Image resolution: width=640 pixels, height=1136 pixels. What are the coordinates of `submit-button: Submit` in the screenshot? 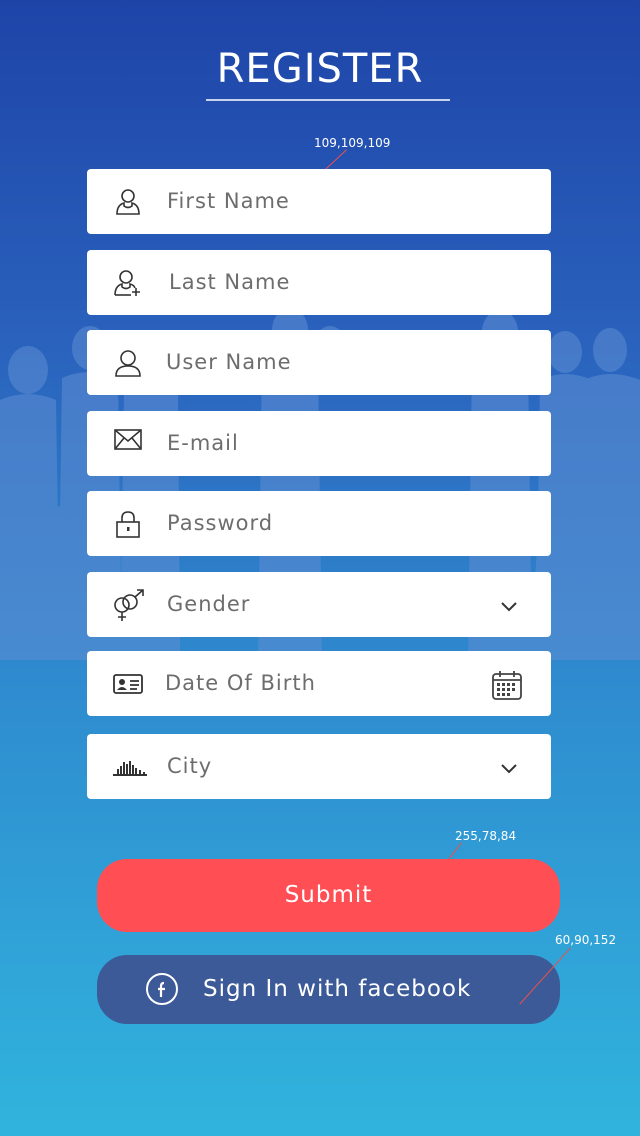 It's located at (328, 895).